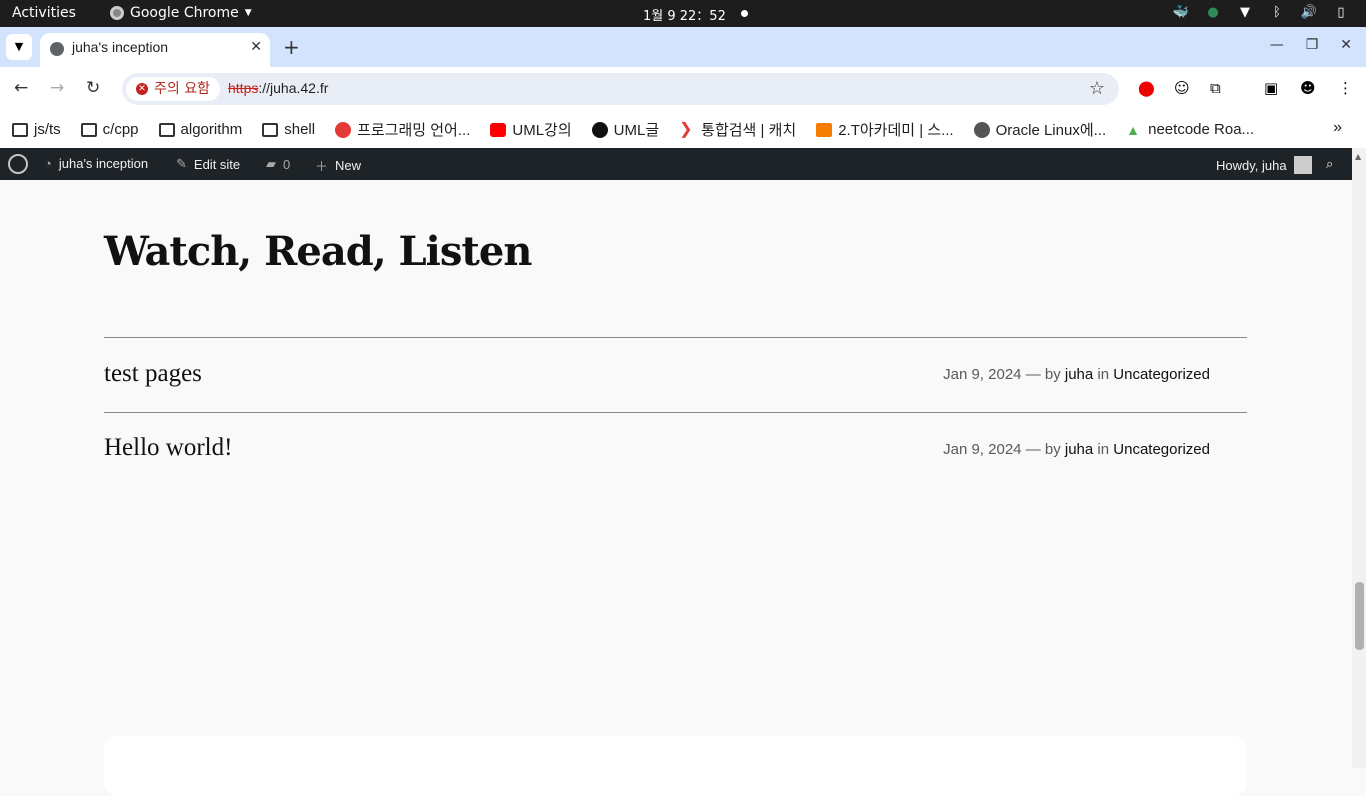 The height and width of the screenshot is (796, 1366). I want to click on dashboard-icon: ◔, so click(48, 163).